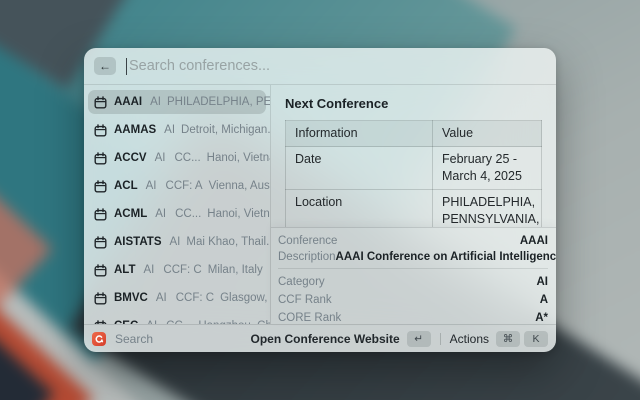 This screenshot has width=640, height=400. I want to click on extension-icon, so click(99, 338).